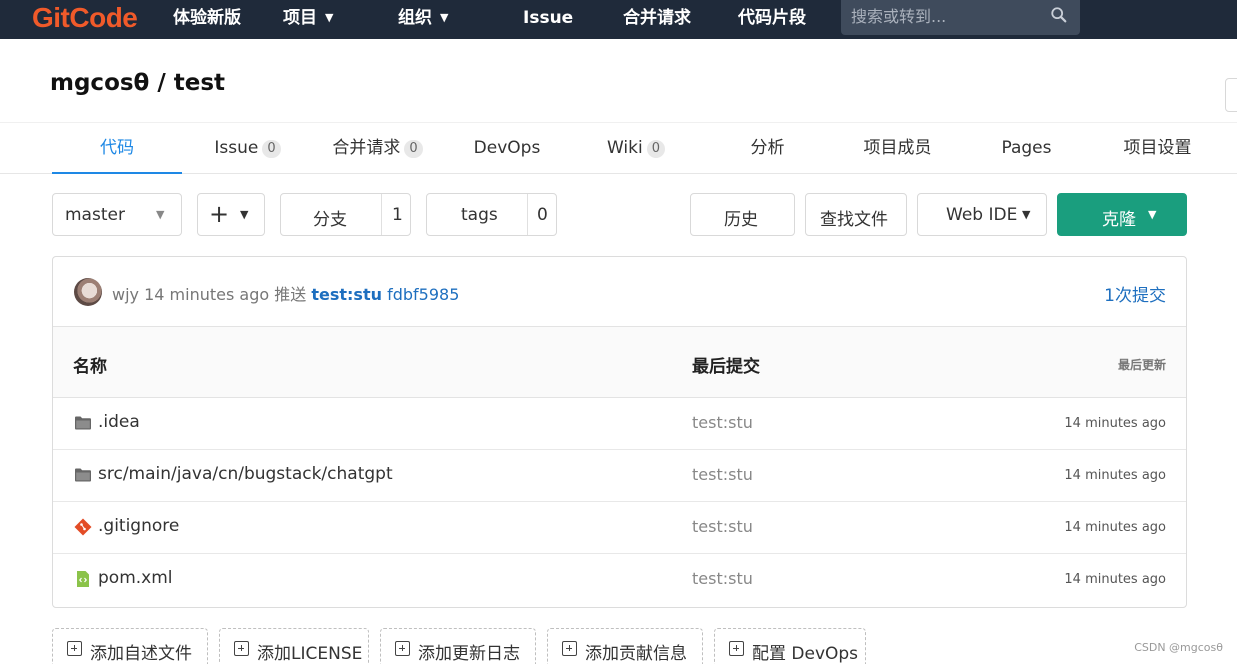  Describe the element at coordinates (982, 214) in the screenshot. I see `web-ide-button: Web IDE ▼` at that location.